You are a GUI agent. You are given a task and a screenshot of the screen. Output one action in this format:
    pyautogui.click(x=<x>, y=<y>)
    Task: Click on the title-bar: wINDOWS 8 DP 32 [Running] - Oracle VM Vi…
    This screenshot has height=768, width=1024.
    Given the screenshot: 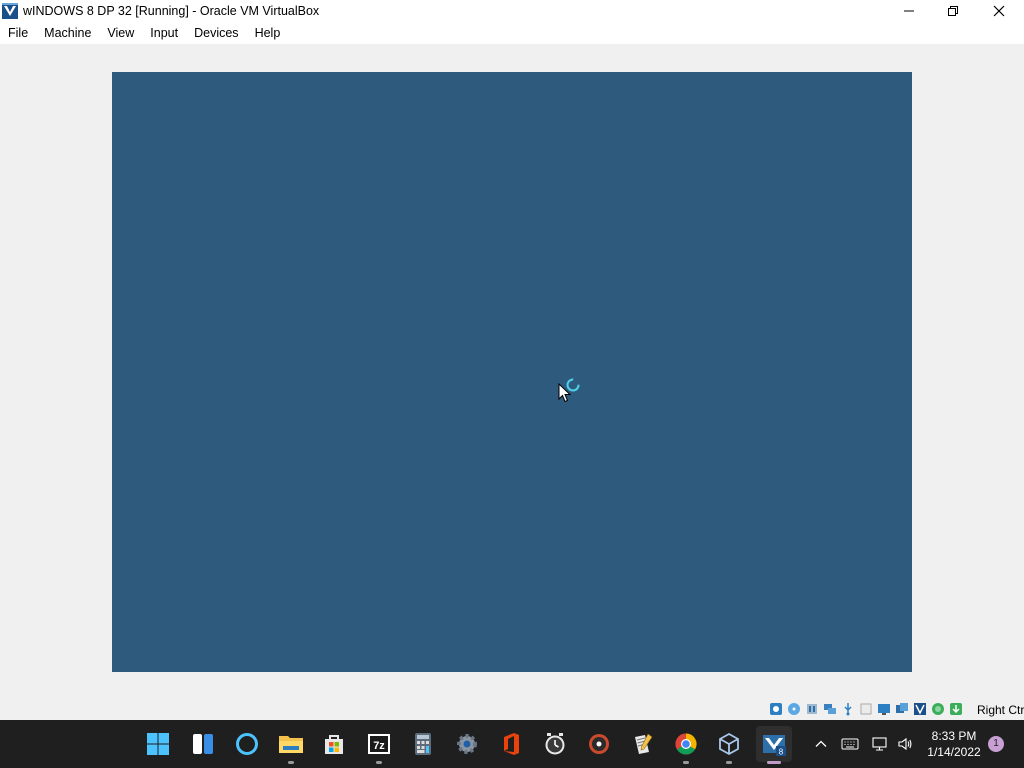 What is the action you would take?
    pyautogui.click(x=512, y=11)
    